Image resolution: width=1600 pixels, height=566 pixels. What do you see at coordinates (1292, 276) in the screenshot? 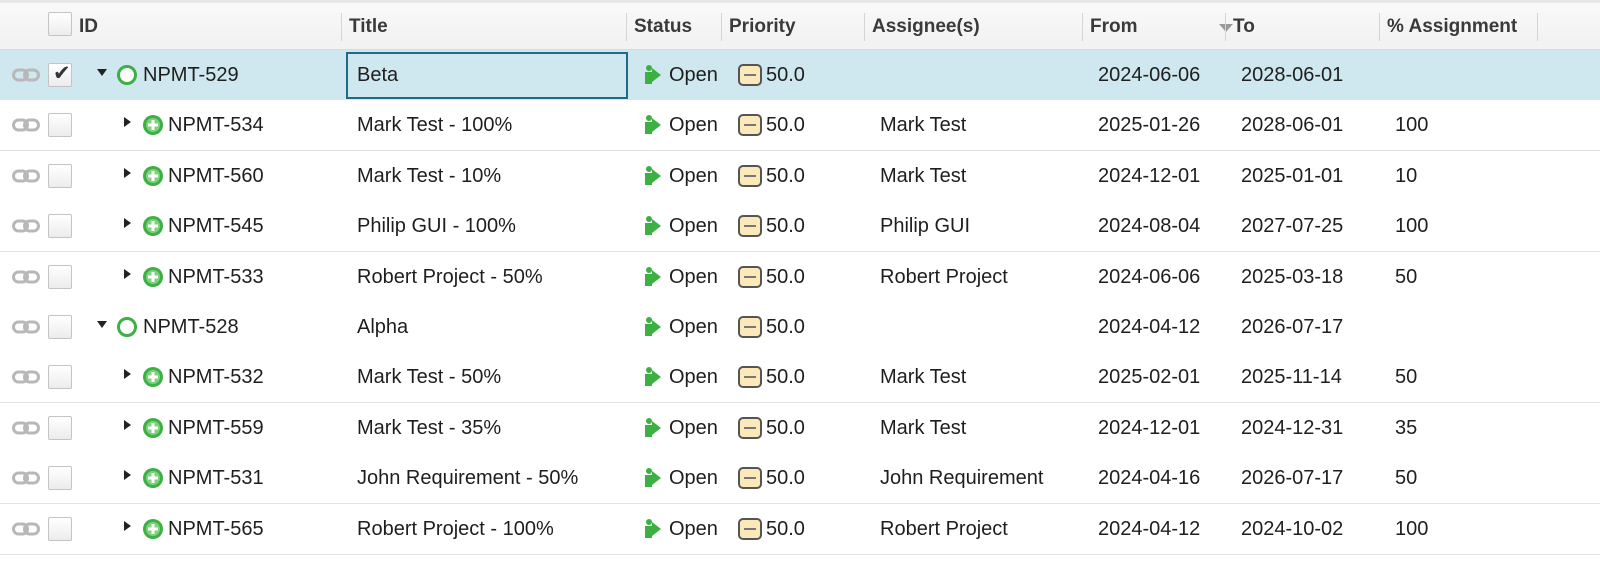
I see `item-to-date: 2025-03-18` at bounding box center [1292, 276].